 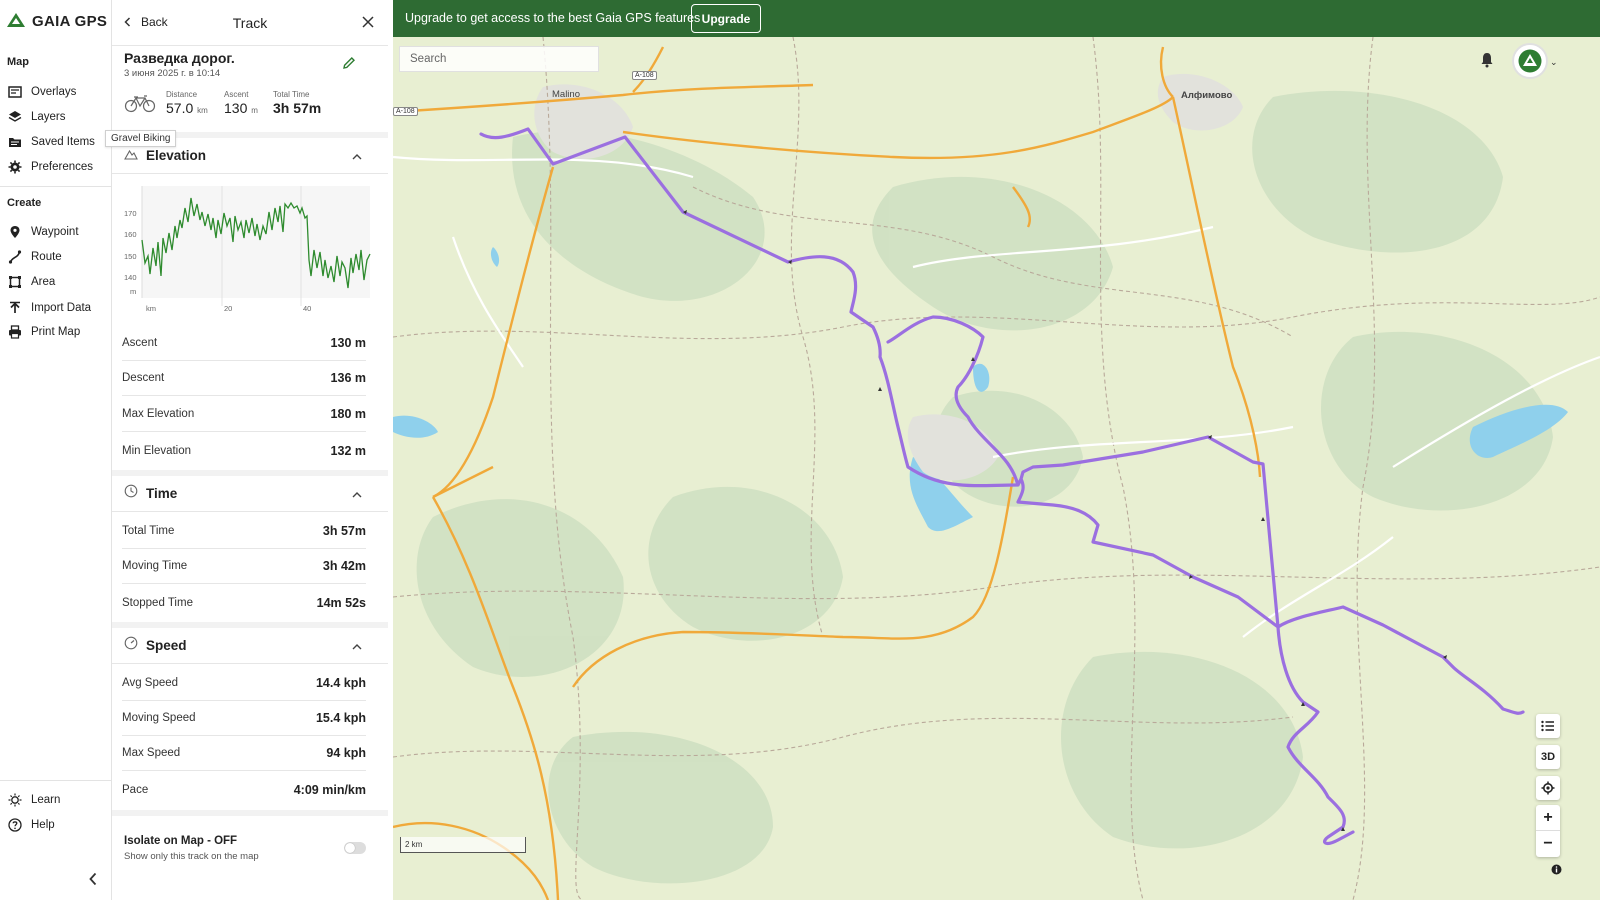 What do you see at coordinates (151, 753) in the screenshot?
I see `stat-label: Max Speed` at bounding box center [151, 753].